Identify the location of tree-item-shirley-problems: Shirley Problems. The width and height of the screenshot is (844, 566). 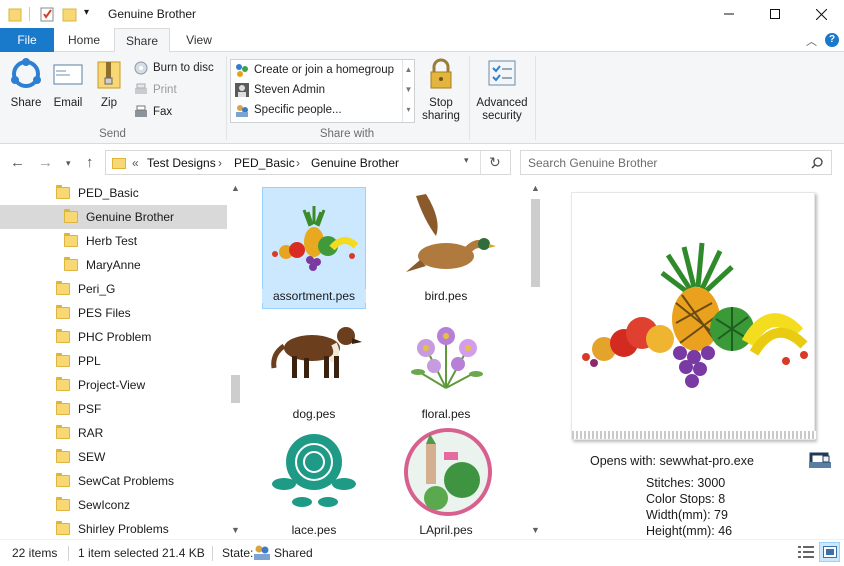
(113, 528).